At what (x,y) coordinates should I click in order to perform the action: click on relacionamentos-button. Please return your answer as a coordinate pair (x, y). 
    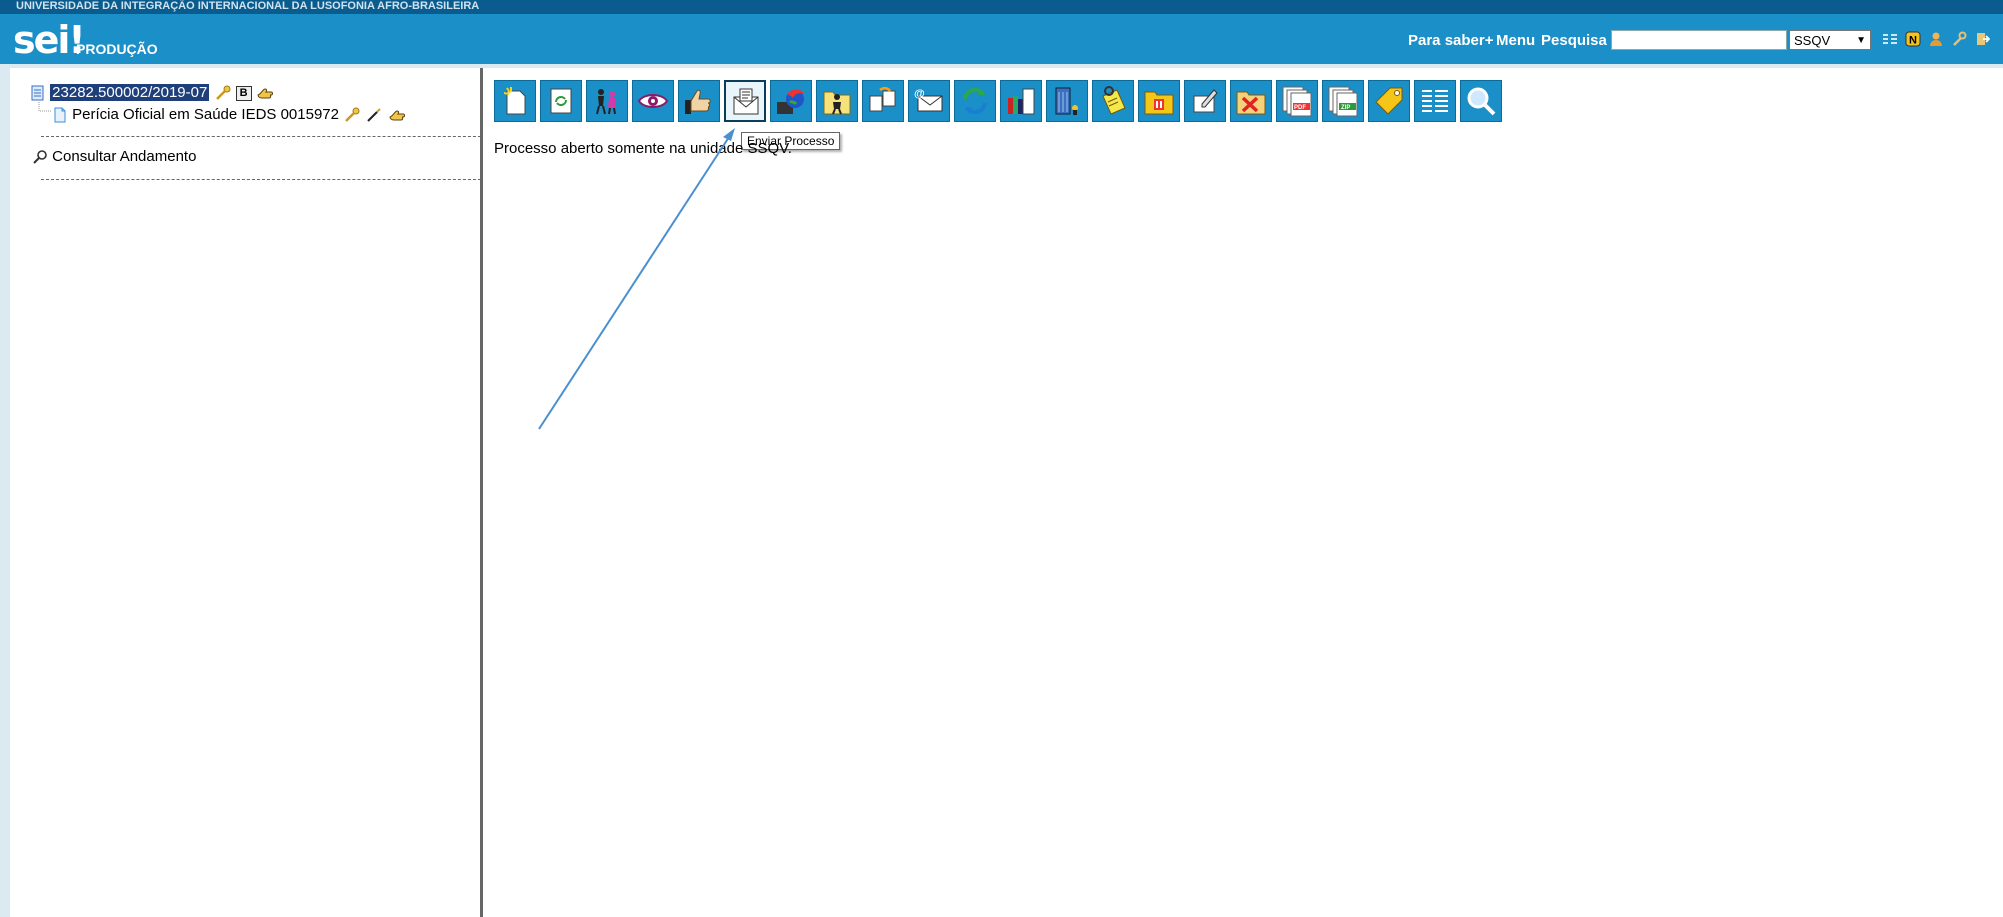
    Looking at the image, I should click on (975, 101).